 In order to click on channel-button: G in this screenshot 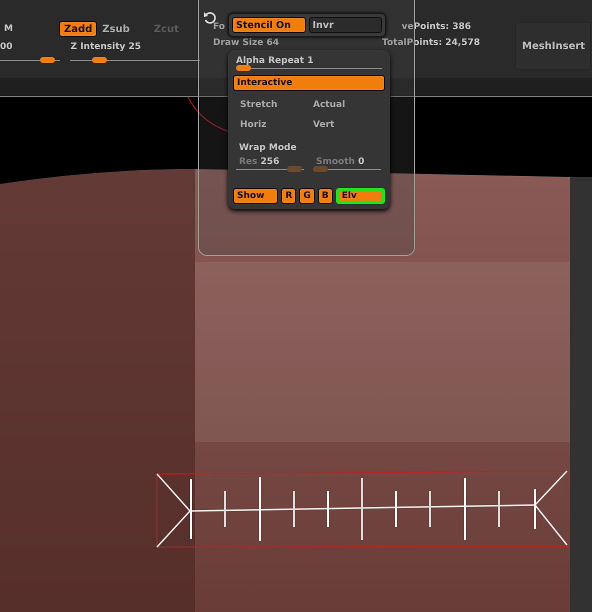, I will do `click(307, 196)`.